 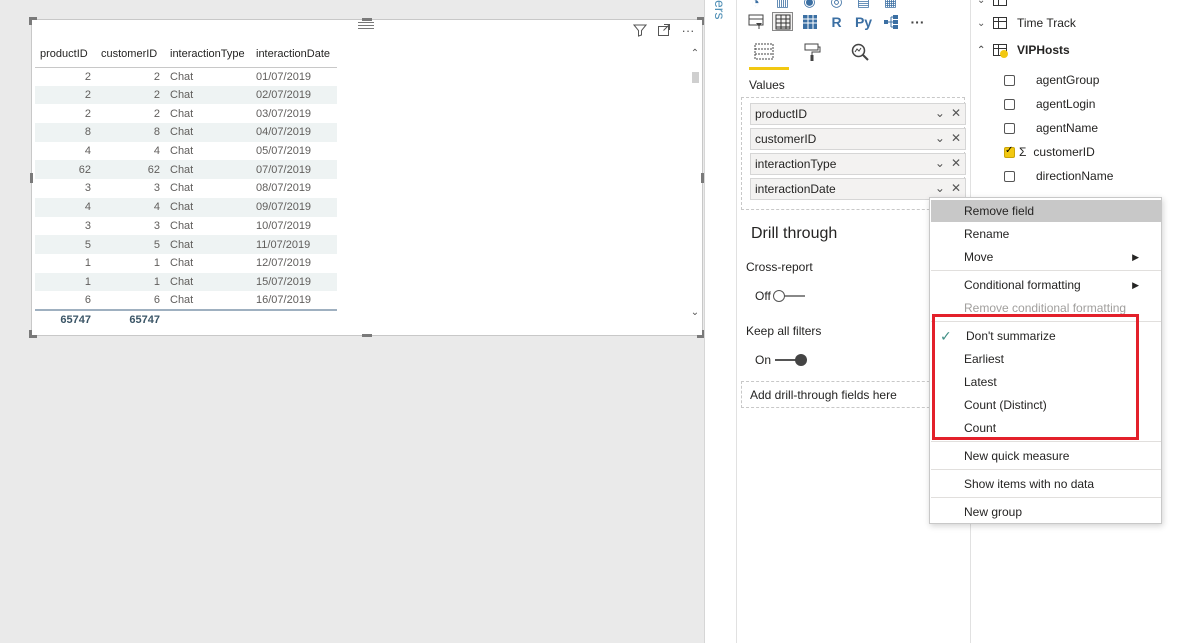 What do you see at coordinates (890, 21) in the screenshot?
I see `decomposition-tree-icon` at bounding box center [890, 21].